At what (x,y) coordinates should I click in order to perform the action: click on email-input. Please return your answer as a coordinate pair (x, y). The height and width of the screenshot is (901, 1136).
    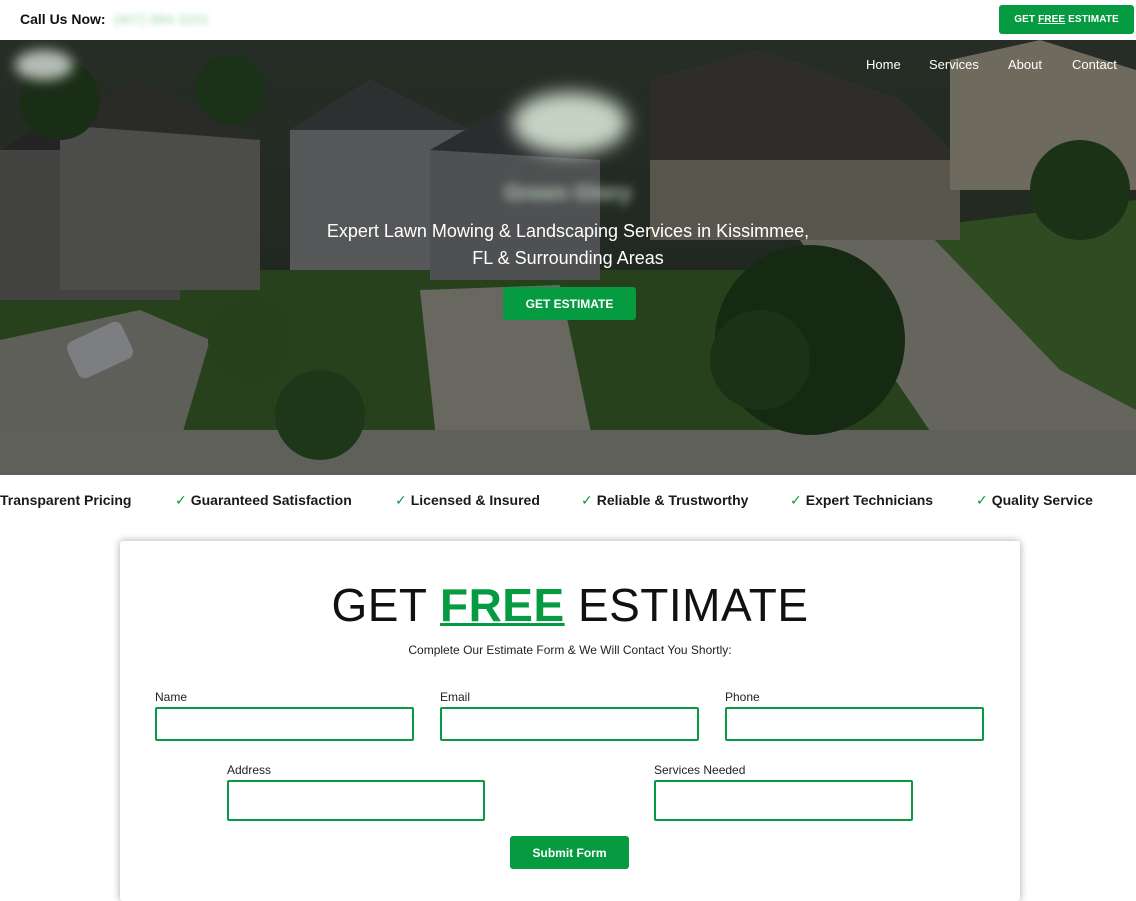
    Looking at the image, I should click on (569, 724).